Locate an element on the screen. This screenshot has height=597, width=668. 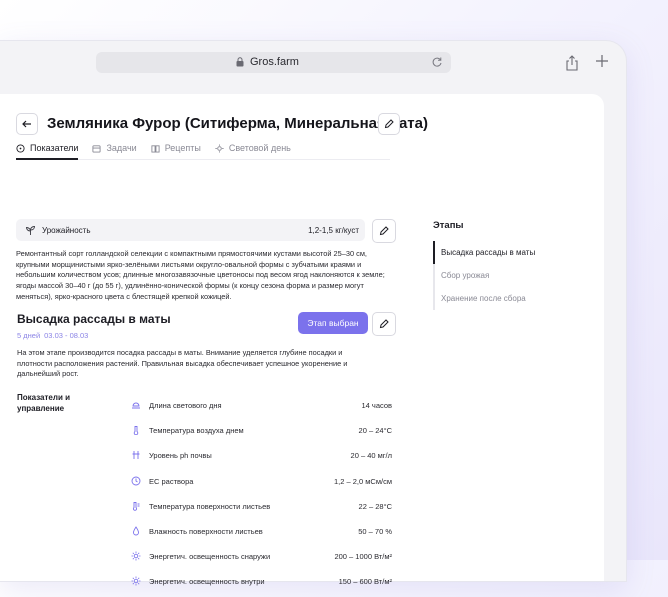
tab-indicators: Показатели is located at coordinates (47, 148).